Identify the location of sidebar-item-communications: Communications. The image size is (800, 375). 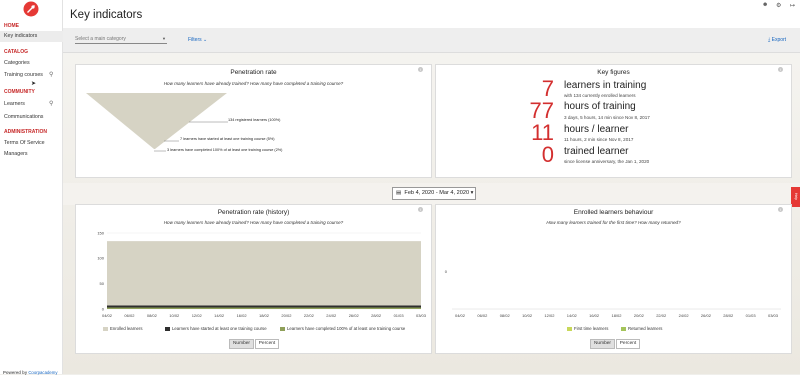
(23, 117).